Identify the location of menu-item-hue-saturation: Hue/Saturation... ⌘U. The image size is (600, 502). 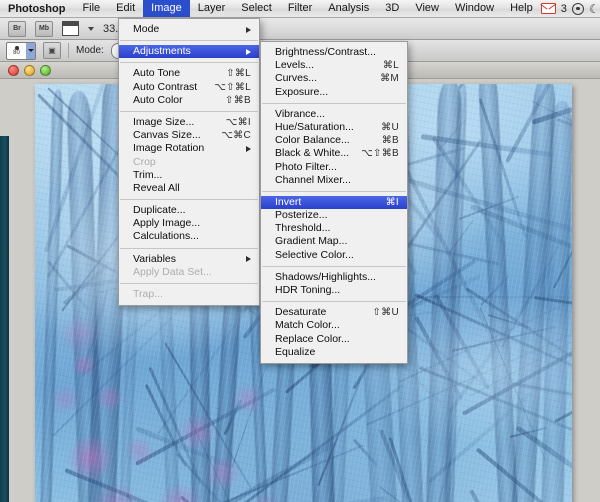
(334, 127).